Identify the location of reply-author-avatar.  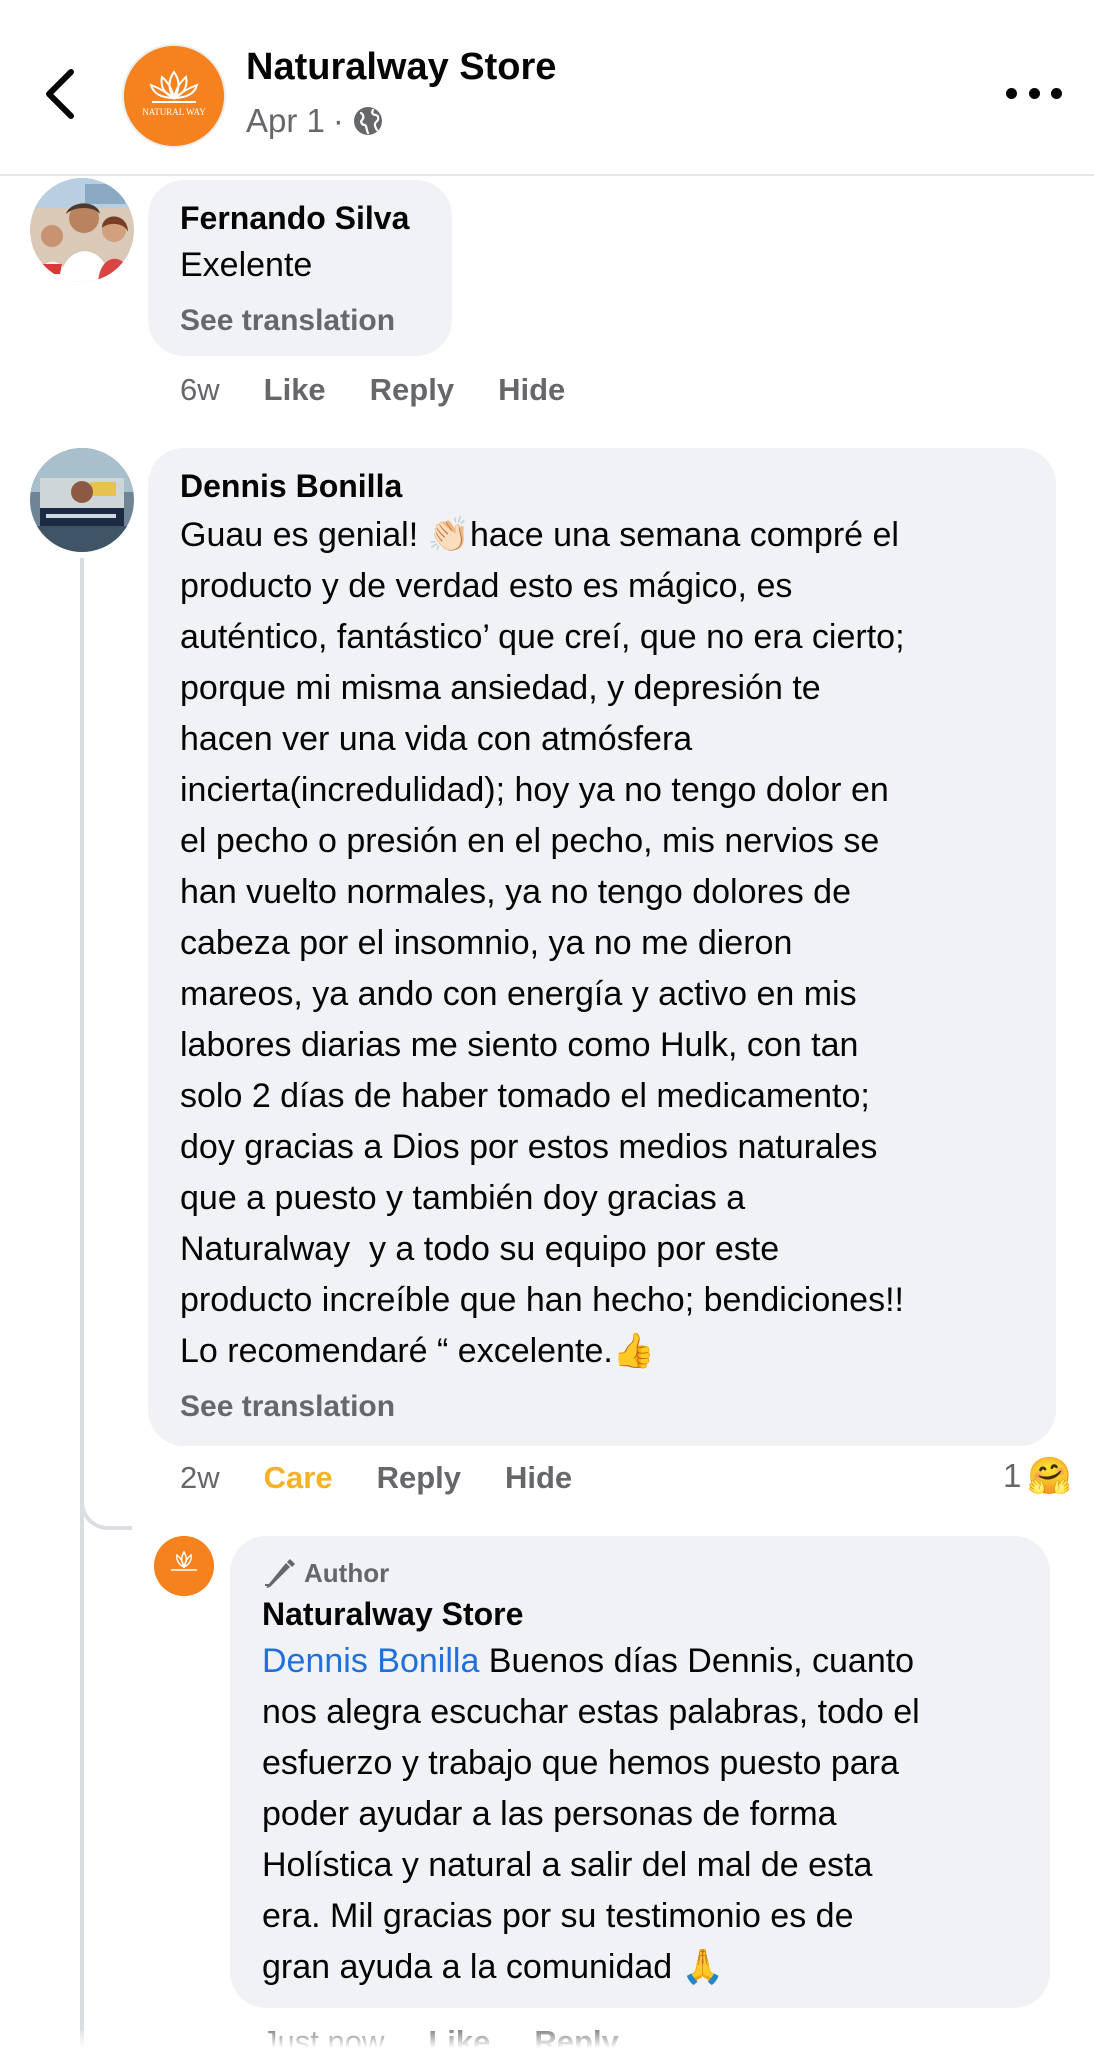
(184, 1566).